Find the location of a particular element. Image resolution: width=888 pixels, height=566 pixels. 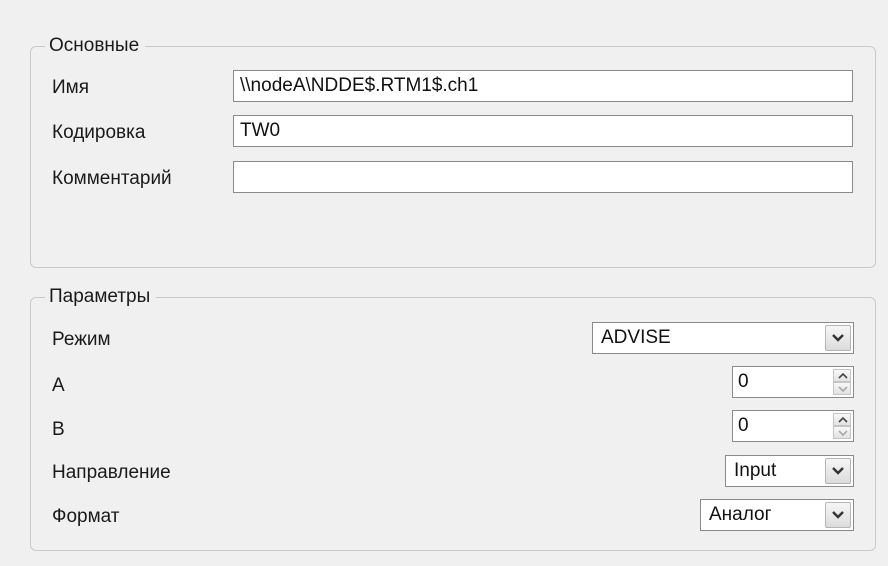

b-spinbox: 0 is located at coordinates (793, 426).